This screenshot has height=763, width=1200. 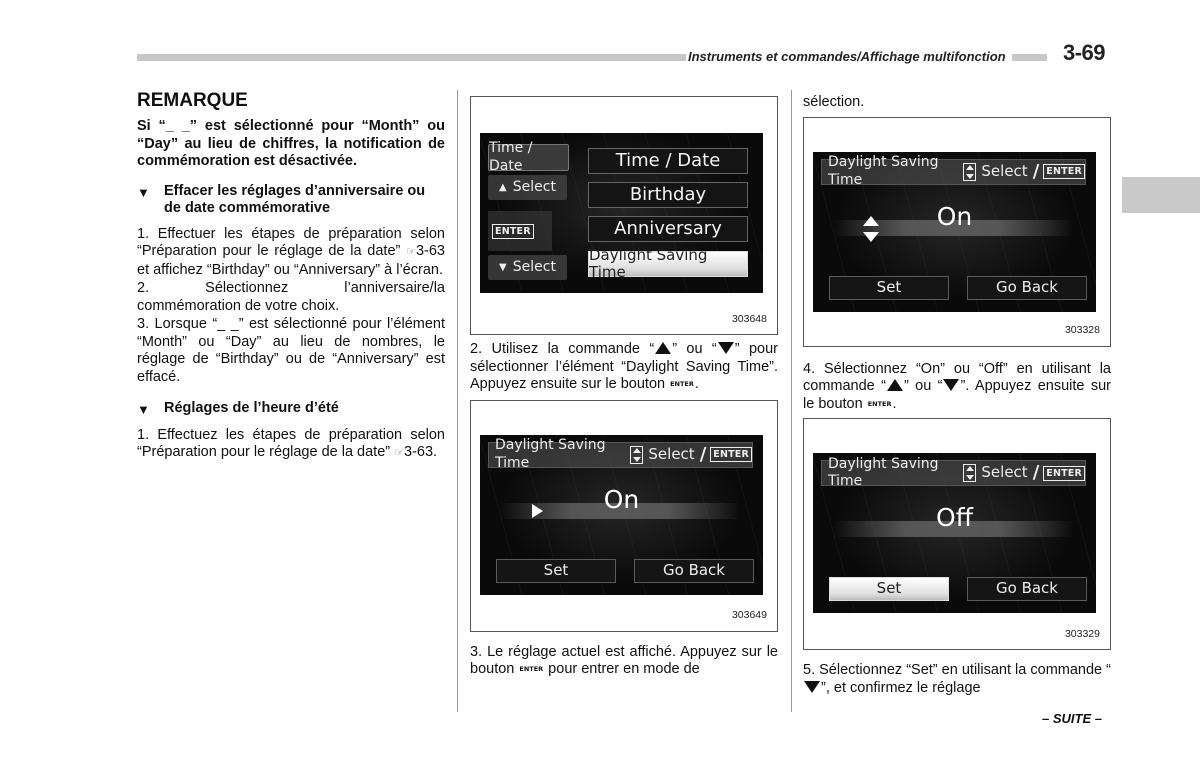 I want to click on setting-value: Off, so click(x=954, y=517).